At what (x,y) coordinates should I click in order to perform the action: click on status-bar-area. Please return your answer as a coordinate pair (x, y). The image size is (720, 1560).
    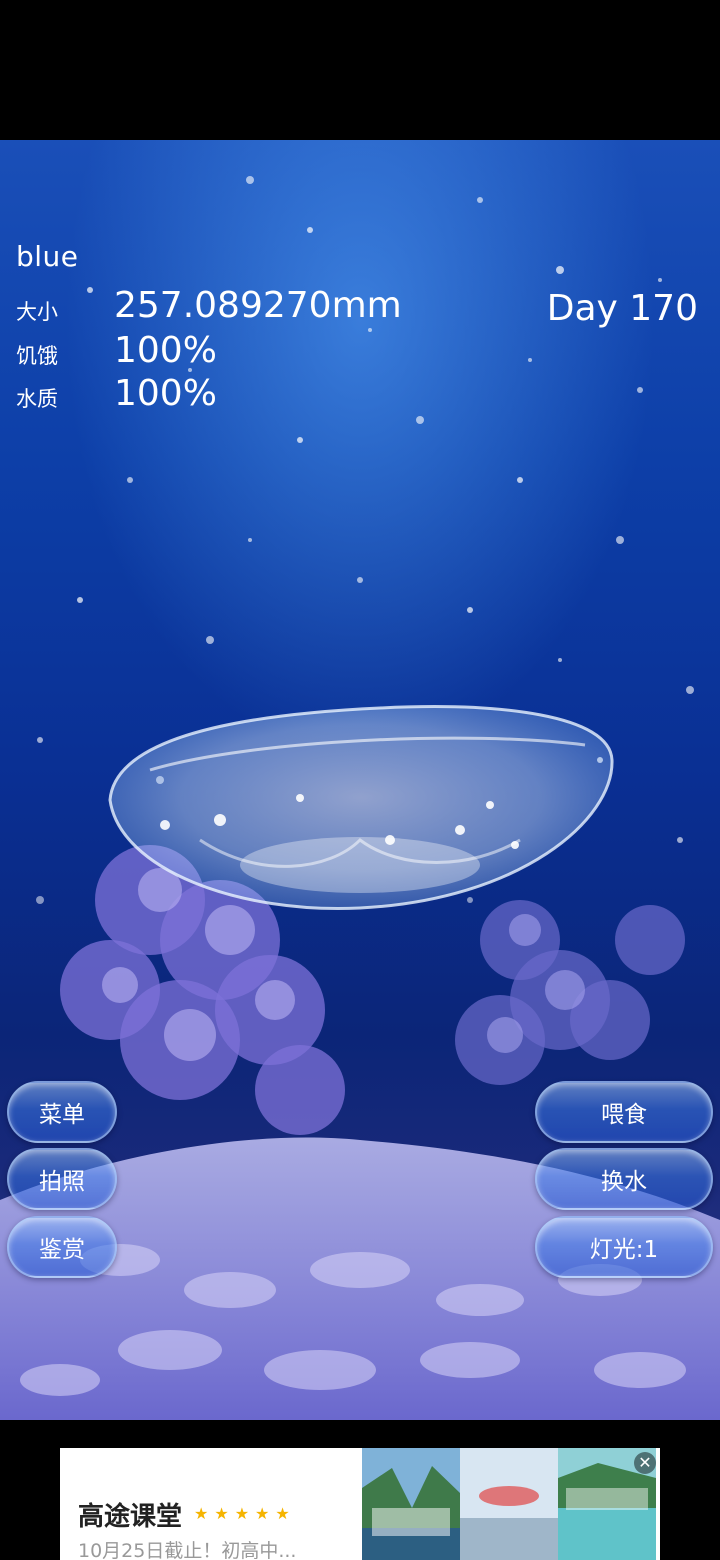
    Looking at the image, I should click on (360, 70).